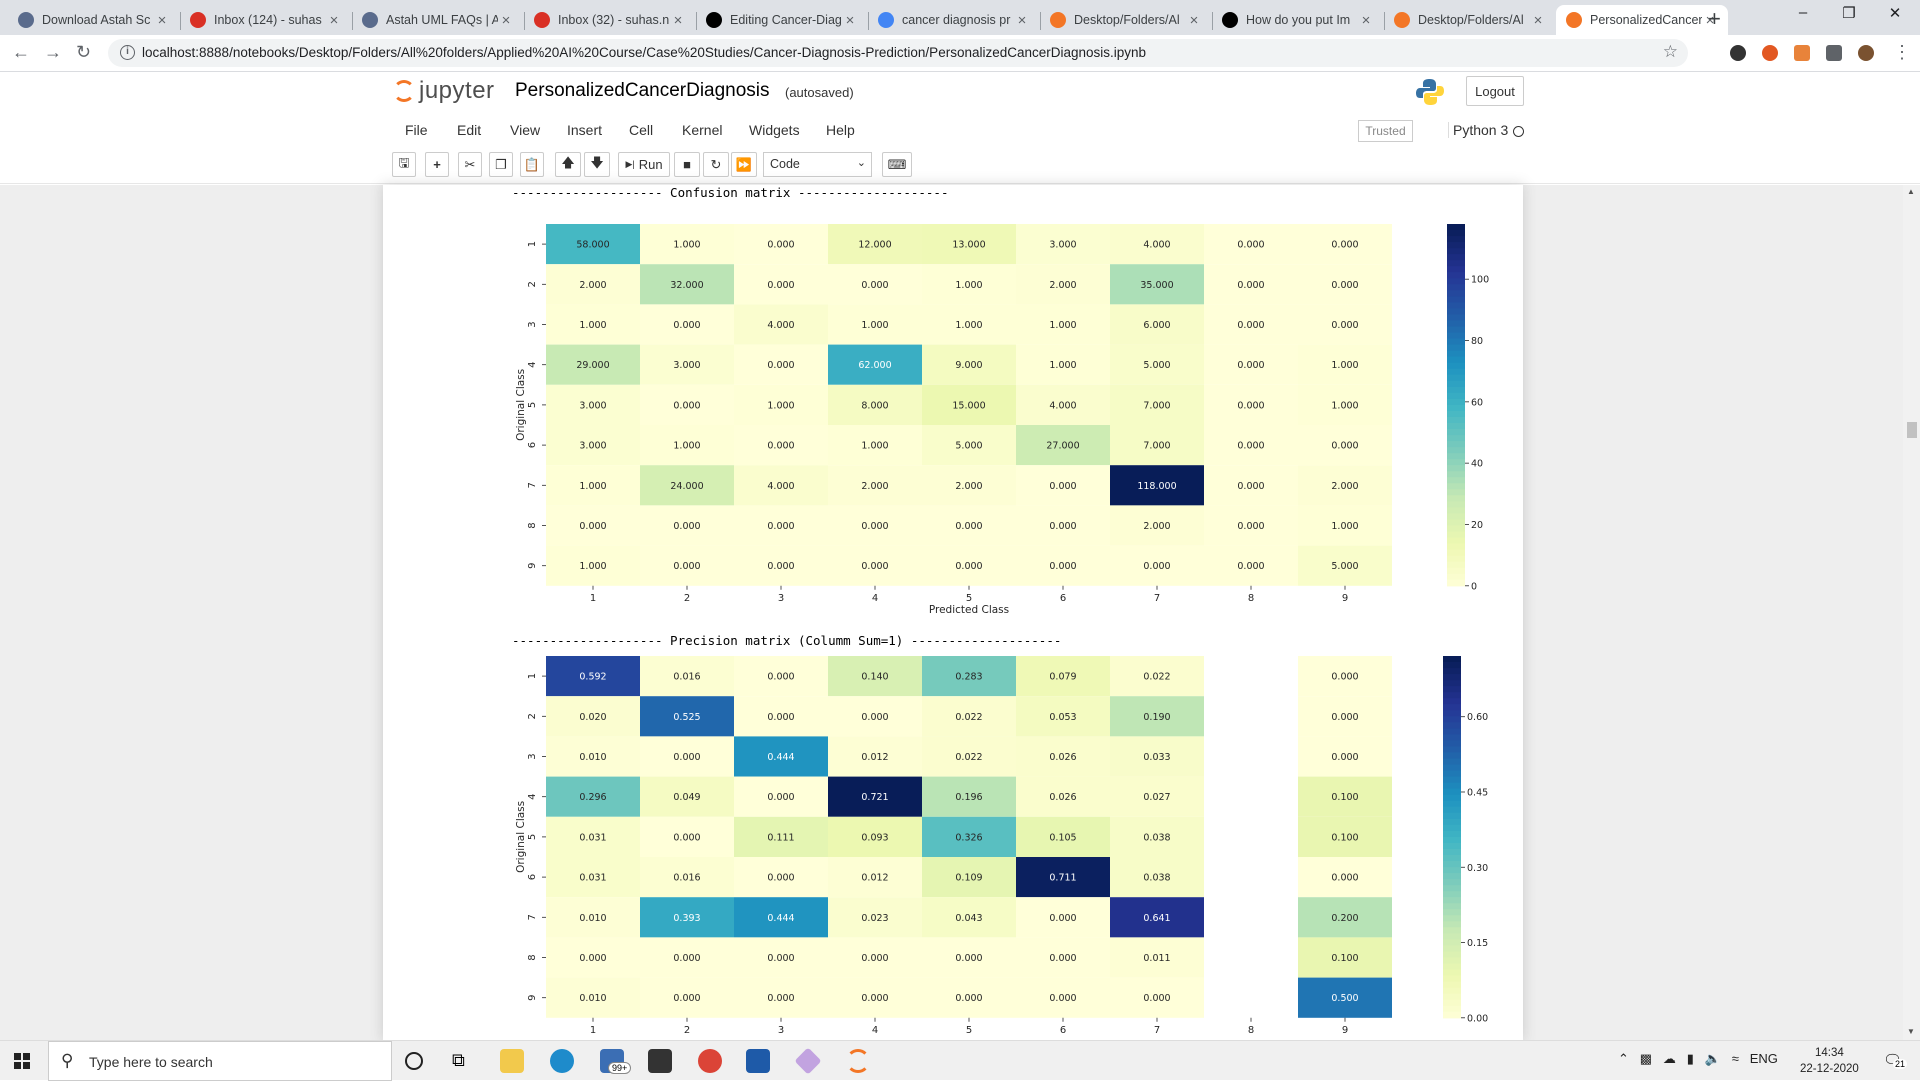  What do you see at coordinates (780, 325) in the screenshot?
I see `cell-value-label: 4.000` at bounding box center [780, 325].